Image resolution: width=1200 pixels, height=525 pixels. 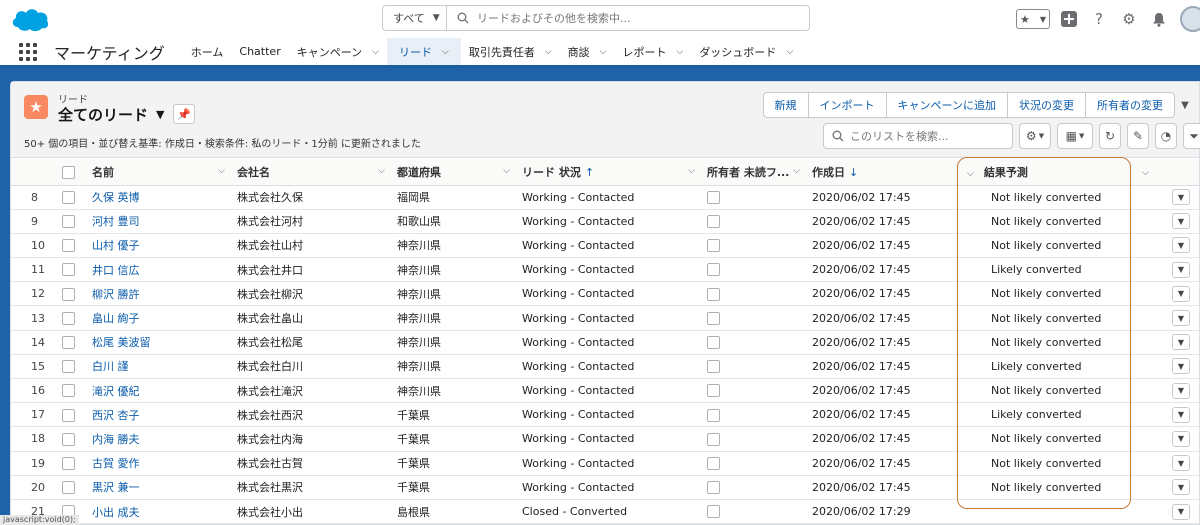 I want to click on nav-item-contacts: 取引先責任者 ⌵, so click(x=510, y=51).